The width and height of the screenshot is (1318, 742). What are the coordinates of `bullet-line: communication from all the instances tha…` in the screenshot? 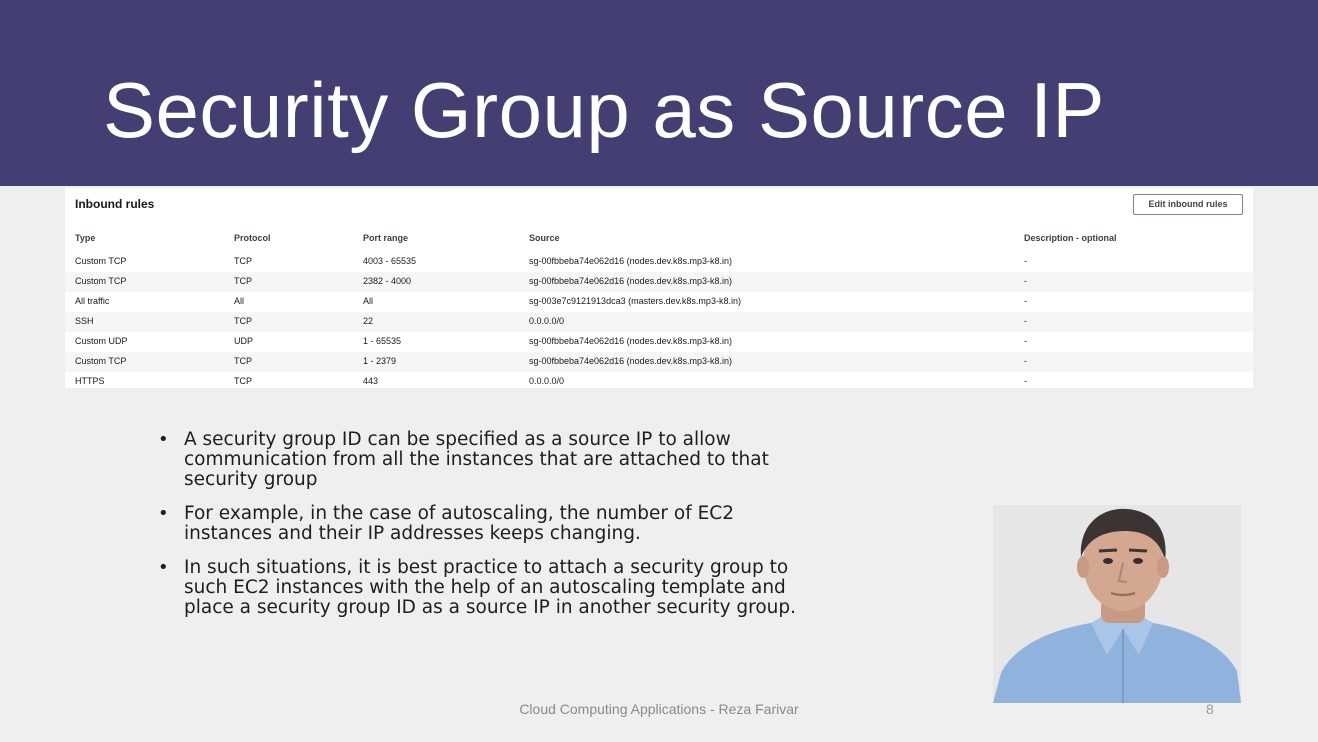 It's located at (476, 459).